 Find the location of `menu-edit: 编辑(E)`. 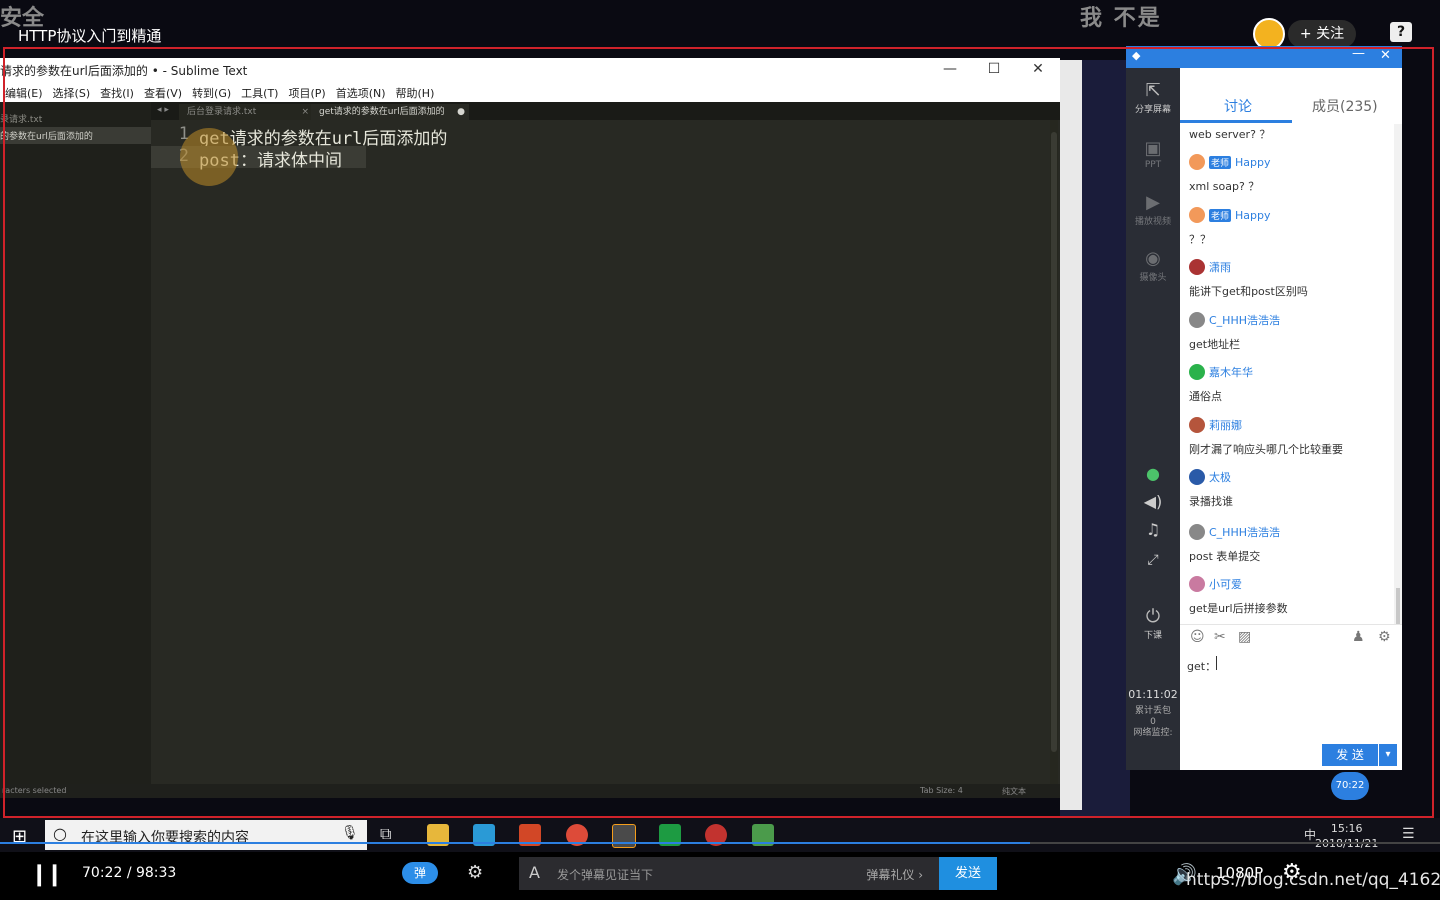

menu-edit: 编辑(E) is located at coordinates (24, 92).